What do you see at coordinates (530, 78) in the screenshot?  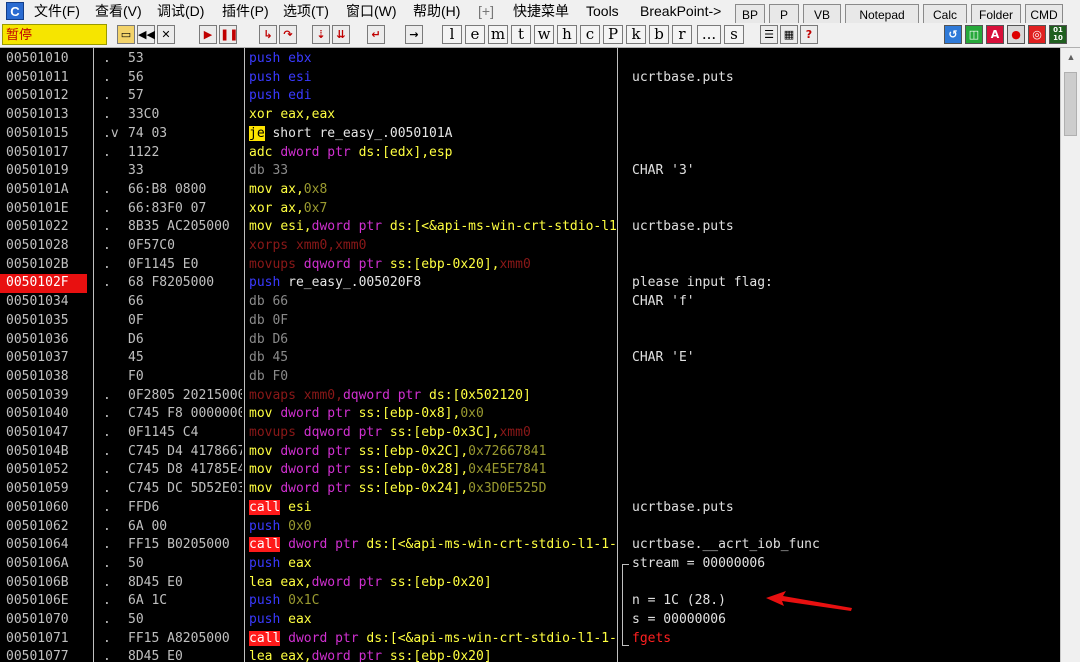 I see `disasm-row: 00501011. 56 push esi ucrtbase.puts` at bounding box center [530, 78].